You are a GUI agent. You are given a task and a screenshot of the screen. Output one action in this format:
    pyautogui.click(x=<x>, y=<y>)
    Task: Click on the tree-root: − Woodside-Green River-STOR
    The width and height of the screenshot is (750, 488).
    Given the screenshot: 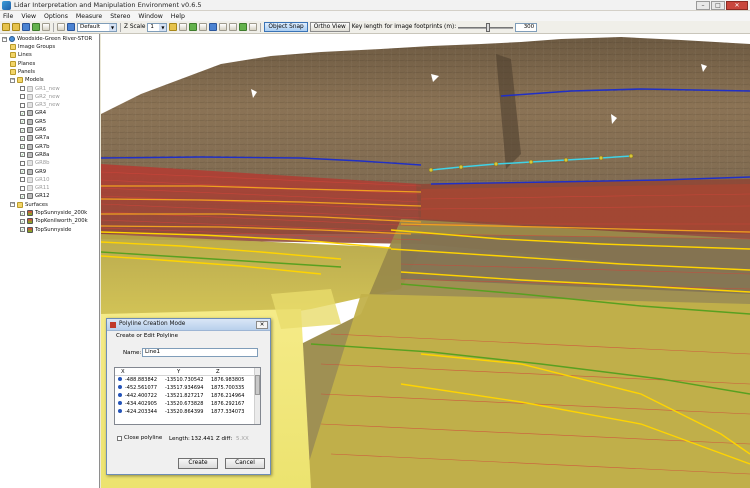 What is the action you would take?
    pyautogui.click(x=47, y=39)
    